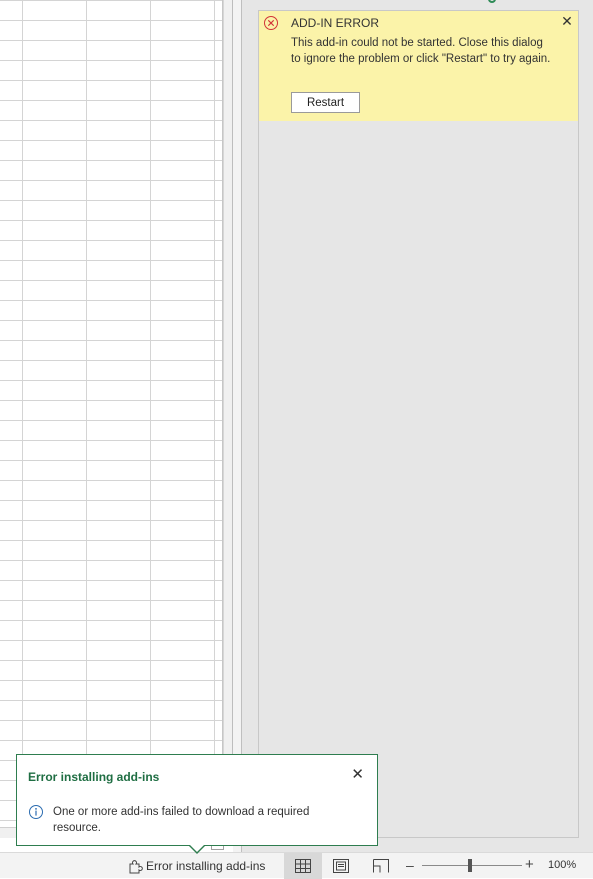 The width and height of the screenshot is (593, 879). Describe the element at coordinates (529, 864) in the screenshot. I see `zoom-in-button: +` at that location.